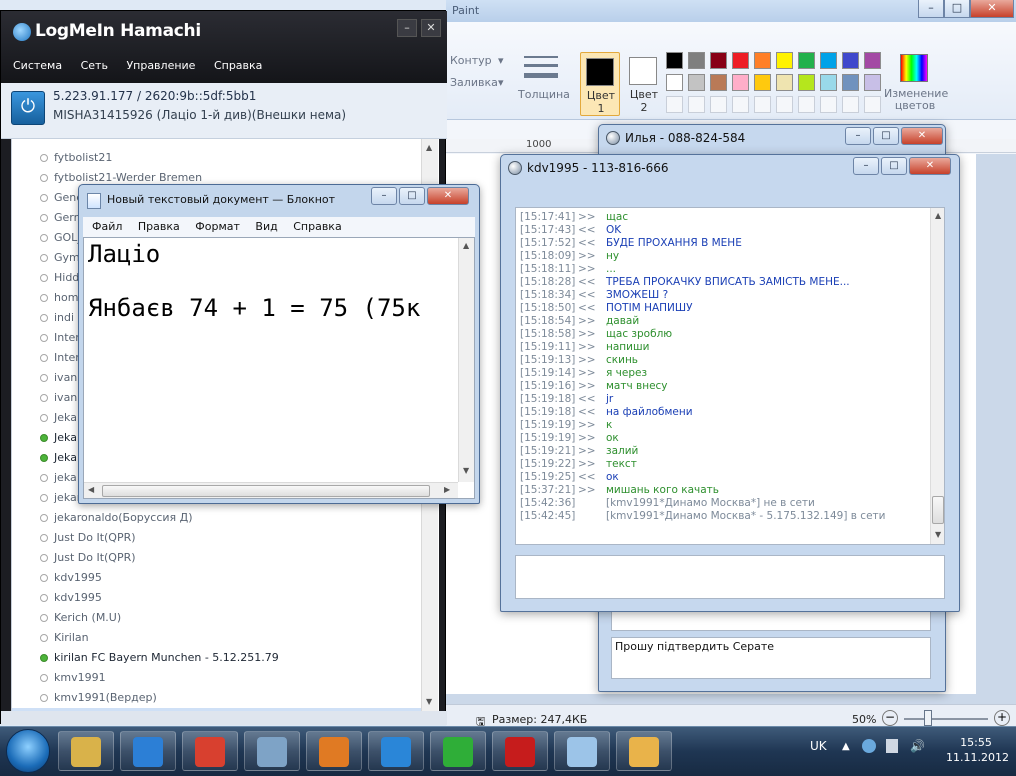 Image resolution: width=1016 pixels, height=776 pixels. I want to click on zoom-slider, so click(946, 719).